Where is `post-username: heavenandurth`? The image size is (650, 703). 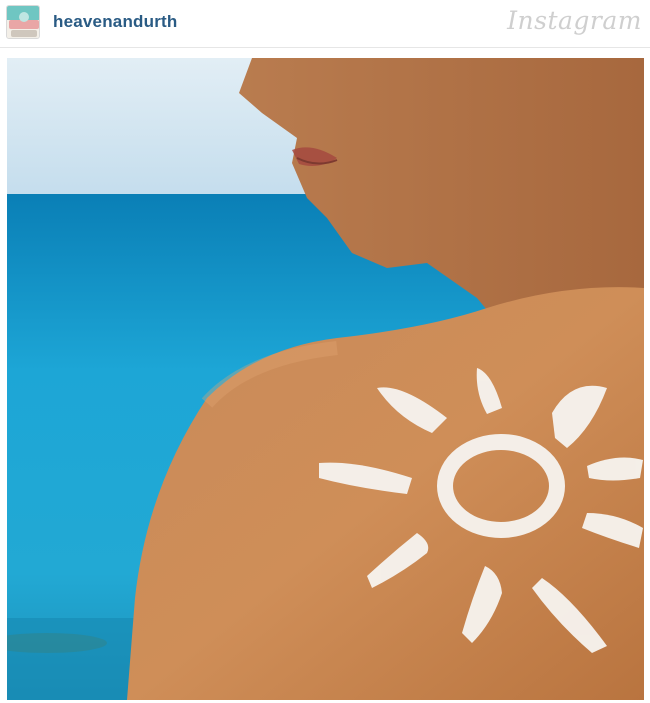
post-username: heavenandurth is located at coordinates (115, 22).